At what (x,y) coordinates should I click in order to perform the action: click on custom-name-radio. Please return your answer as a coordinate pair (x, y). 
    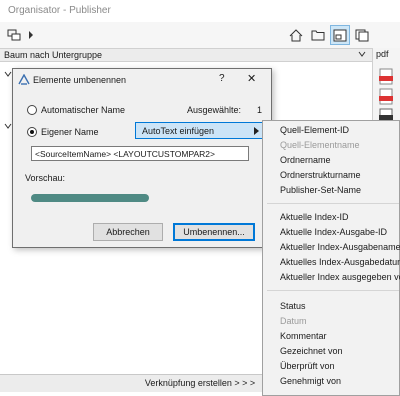
    Looking at the image, I should click on (32, 132).